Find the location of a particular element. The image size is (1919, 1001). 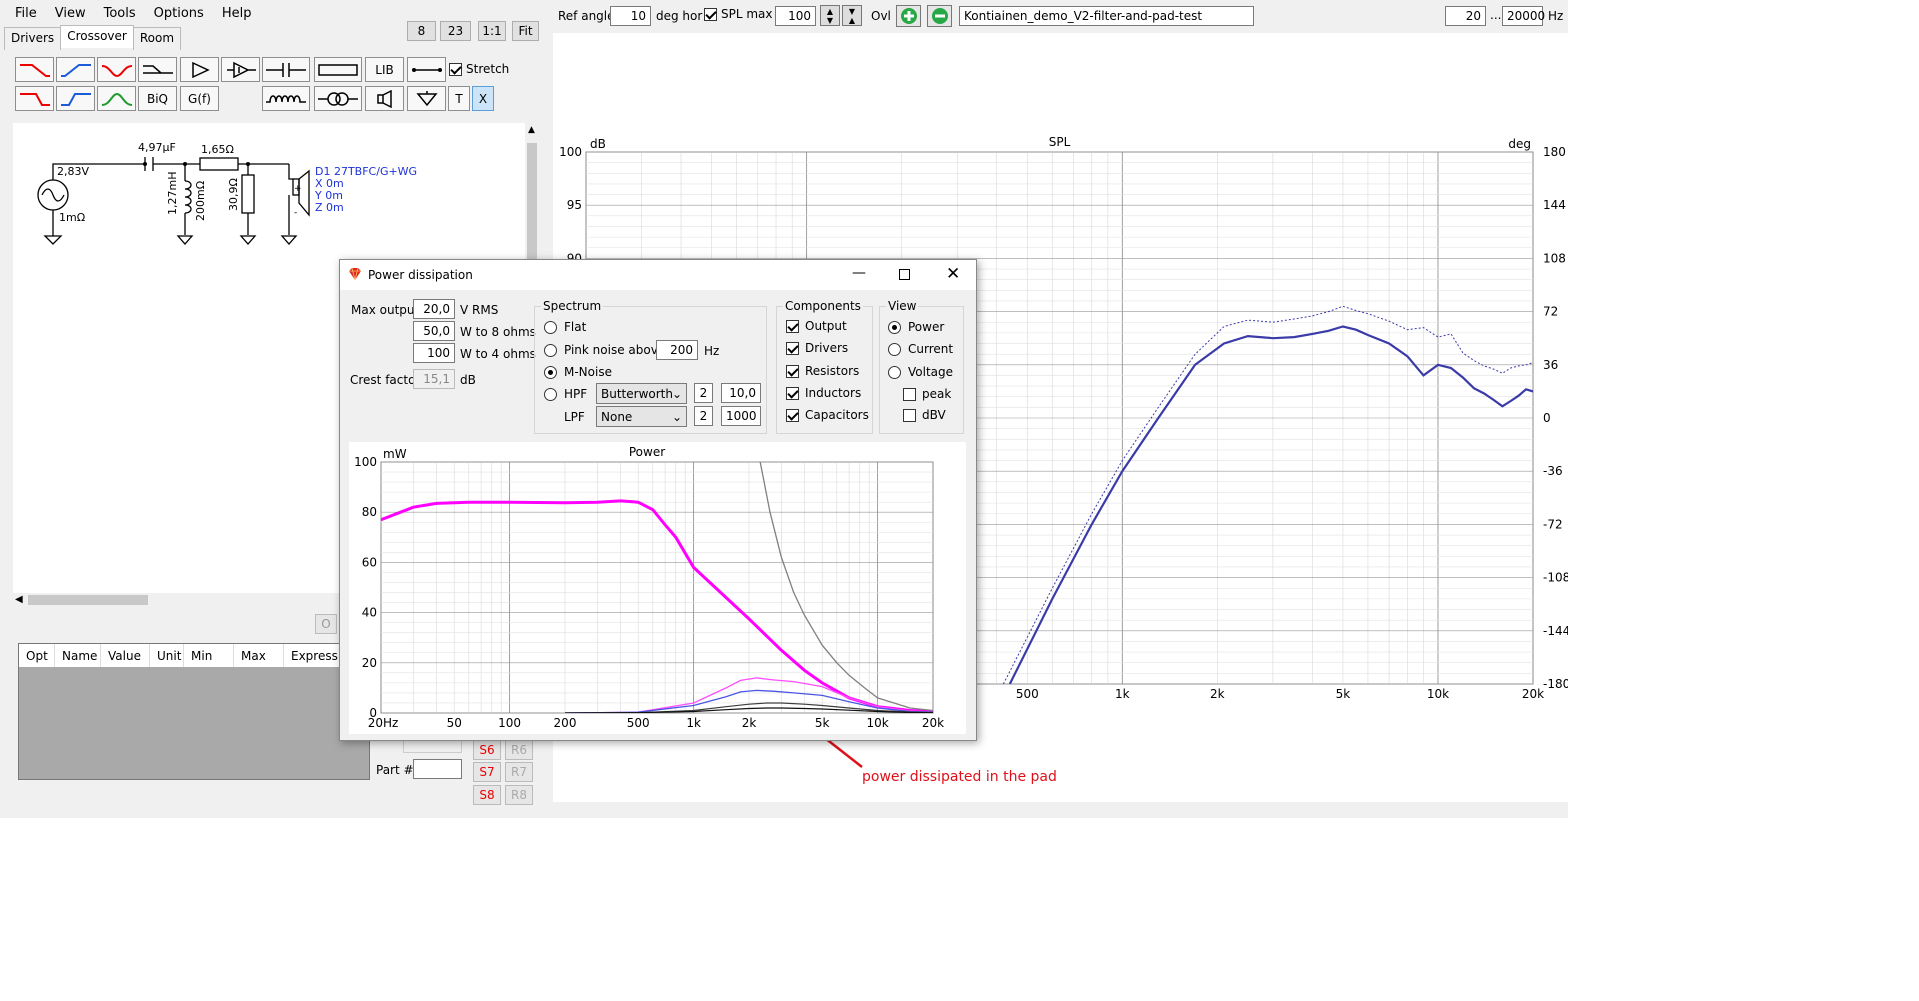

s6-button: S6 is located at coordinates (487, 750).